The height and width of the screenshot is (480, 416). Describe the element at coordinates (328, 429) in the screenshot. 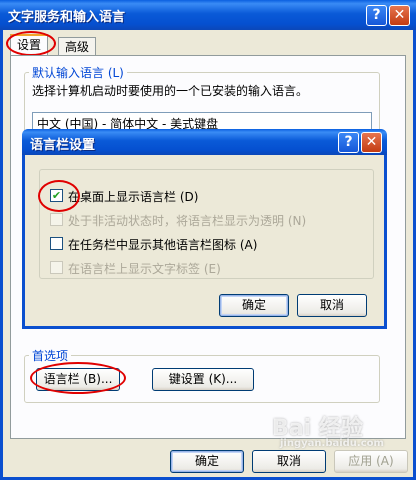

I see `baidu-watermark: Bai 经验 jingyan.baidu.com` at that location.